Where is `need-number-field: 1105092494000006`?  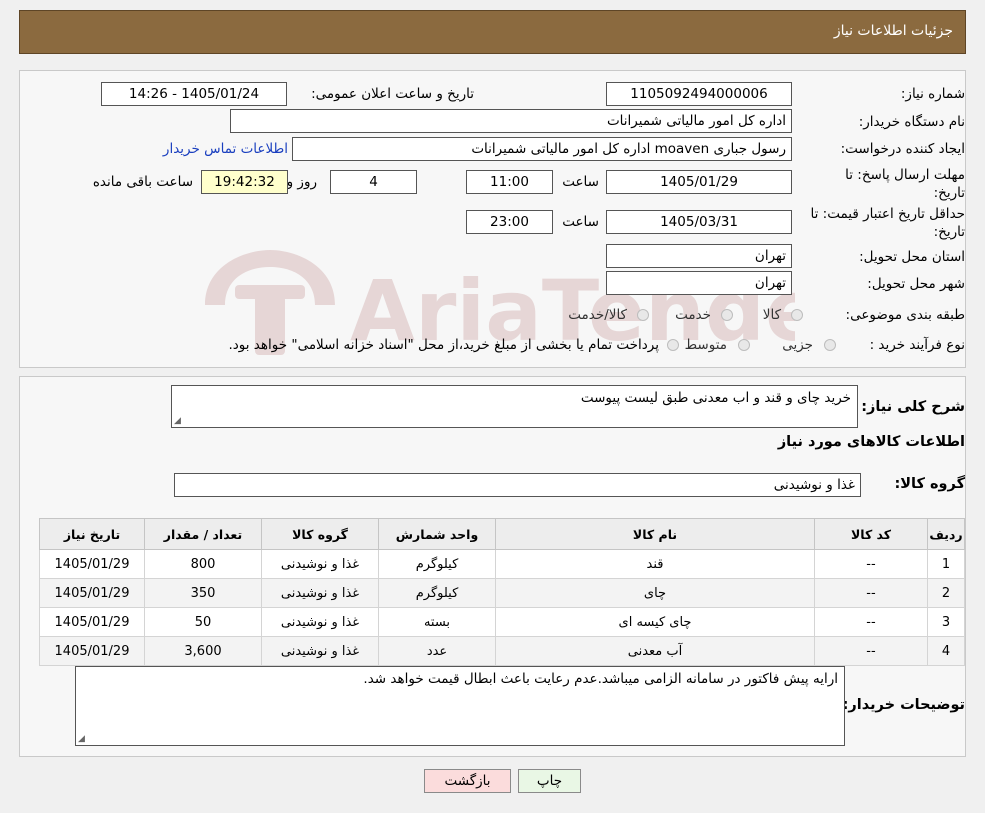
need-number-field: 1105092494000006 is located at coordinates (699, 94).